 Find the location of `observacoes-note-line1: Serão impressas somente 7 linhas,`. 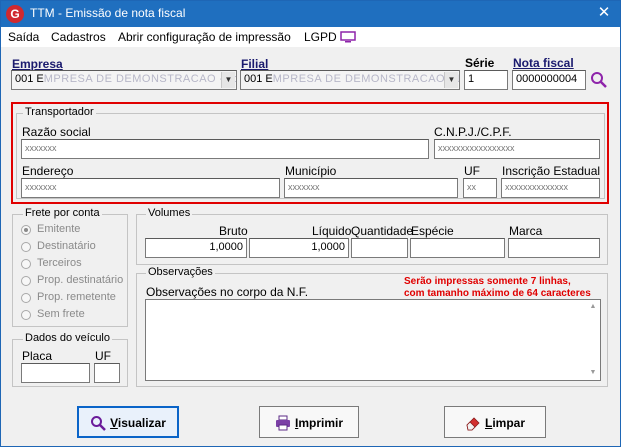

observacoes-note-line1: Serão impressas somente 7 linhas, is located at coordinates (487, 281).